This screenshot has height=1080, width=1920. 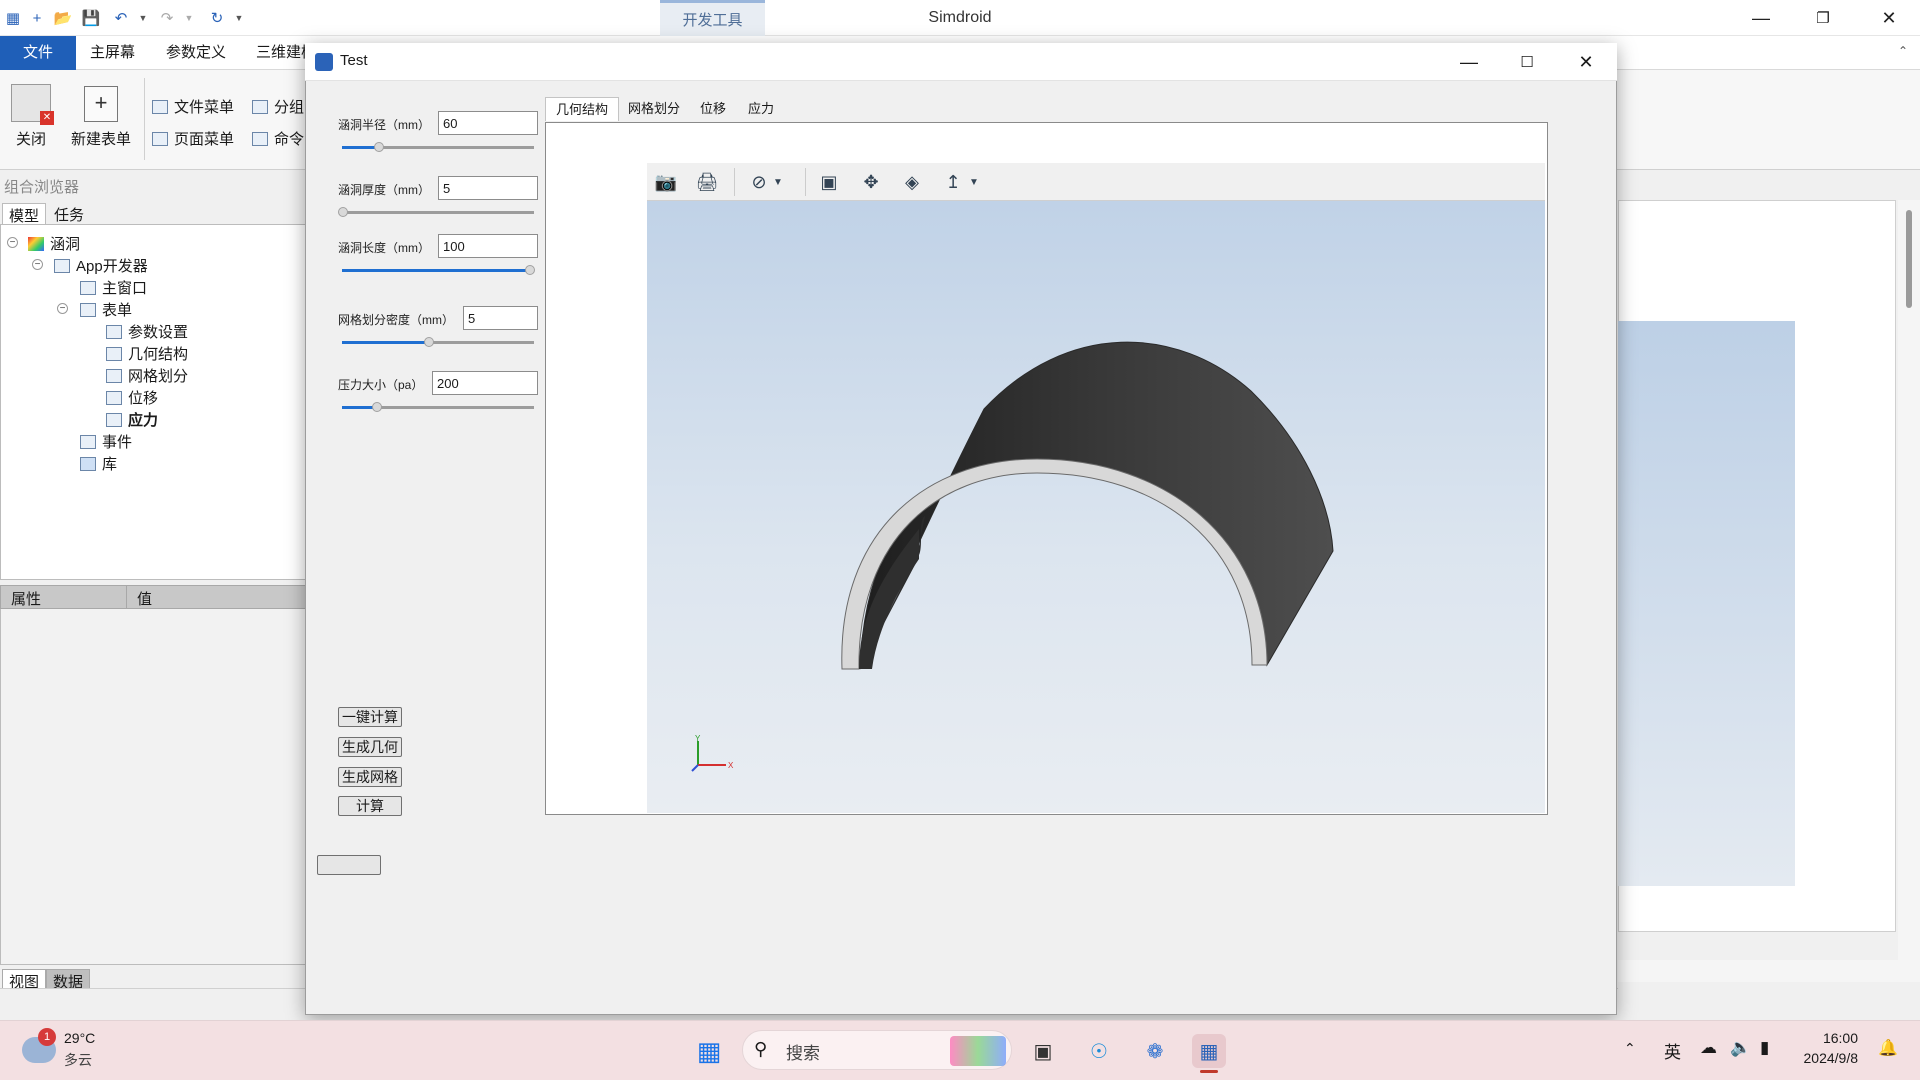 I want to click on dev-tools-tab: 开发工具, so click(x=712, y=20).